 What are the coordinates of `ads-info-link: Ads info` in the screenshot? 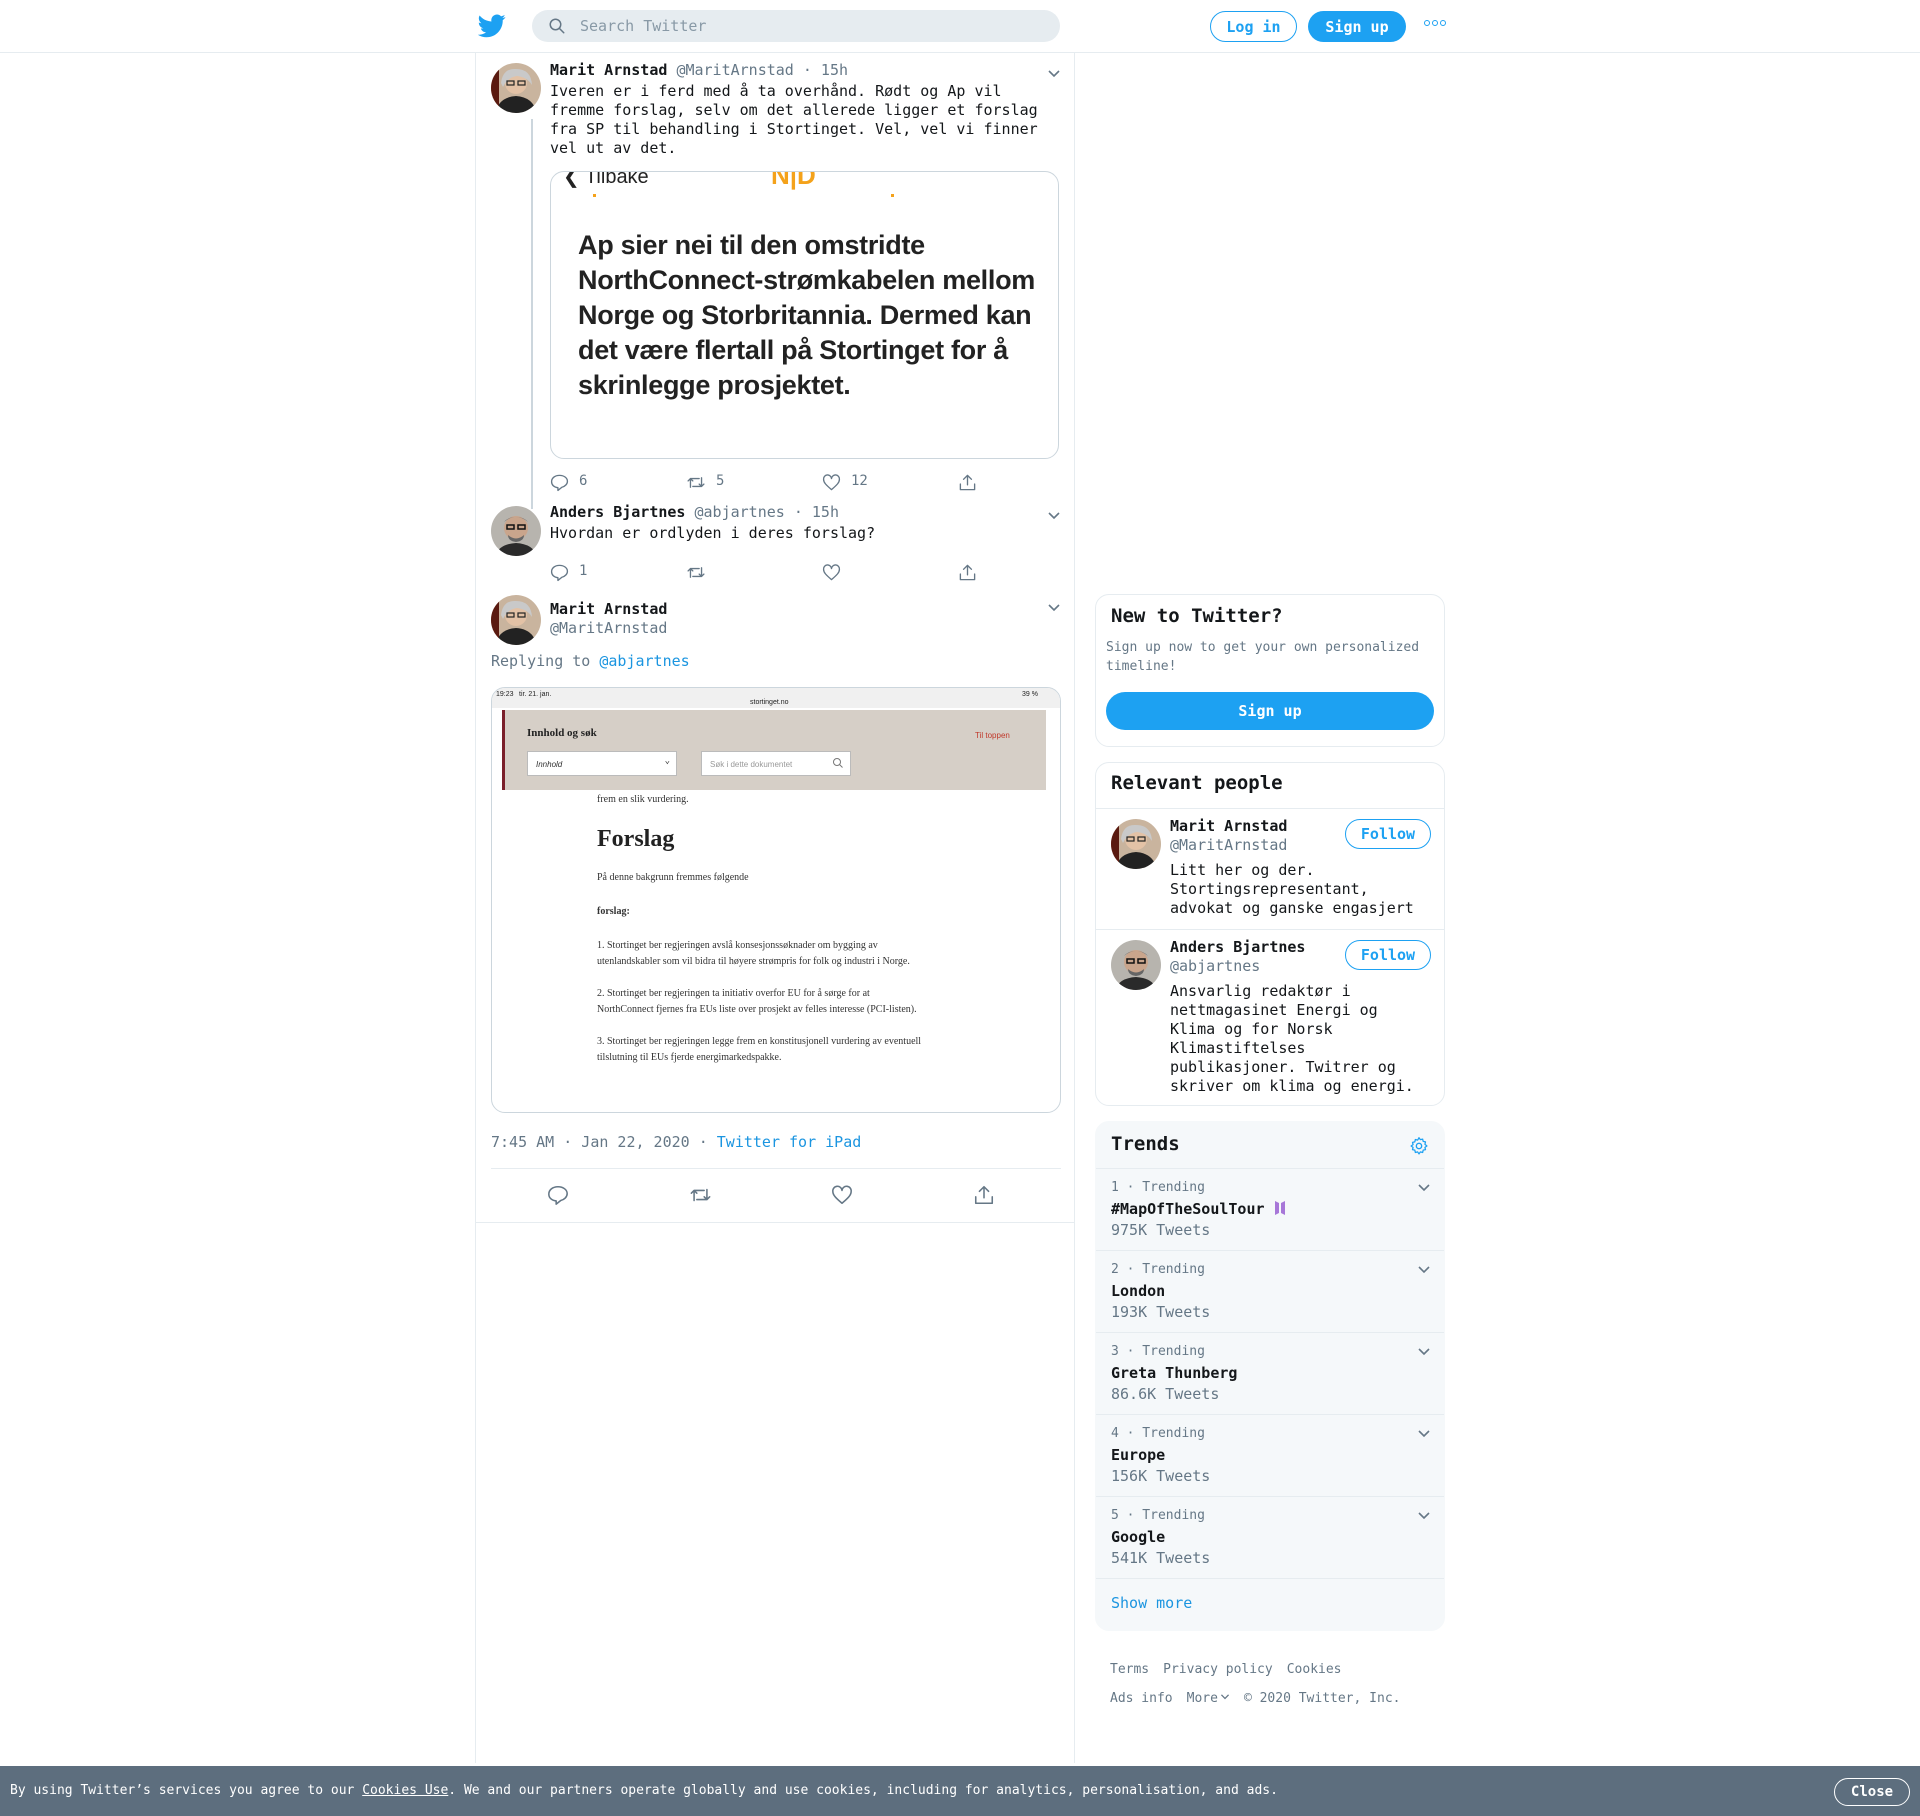 It's located at (1141, 1698).